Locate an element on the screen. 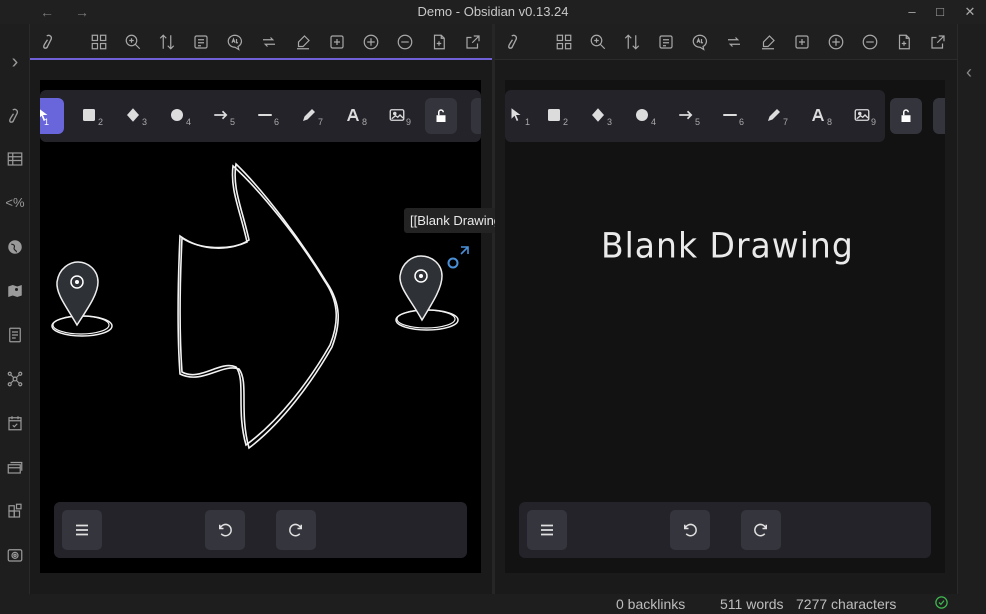 The height and width of the screenshot is (614, 986). word-count: 511 words is located at coordinates (752, 604).